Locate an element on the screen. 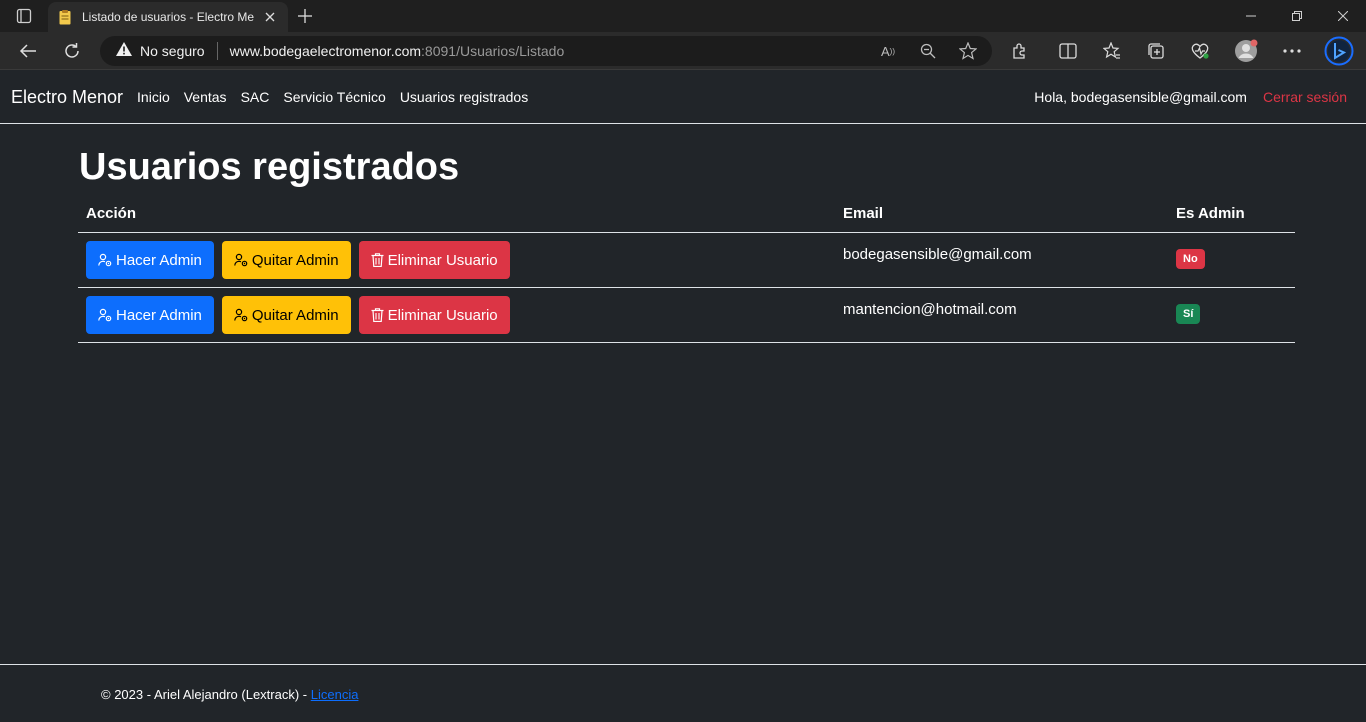  page-favicon-icon is located at coordinates (65, 17).